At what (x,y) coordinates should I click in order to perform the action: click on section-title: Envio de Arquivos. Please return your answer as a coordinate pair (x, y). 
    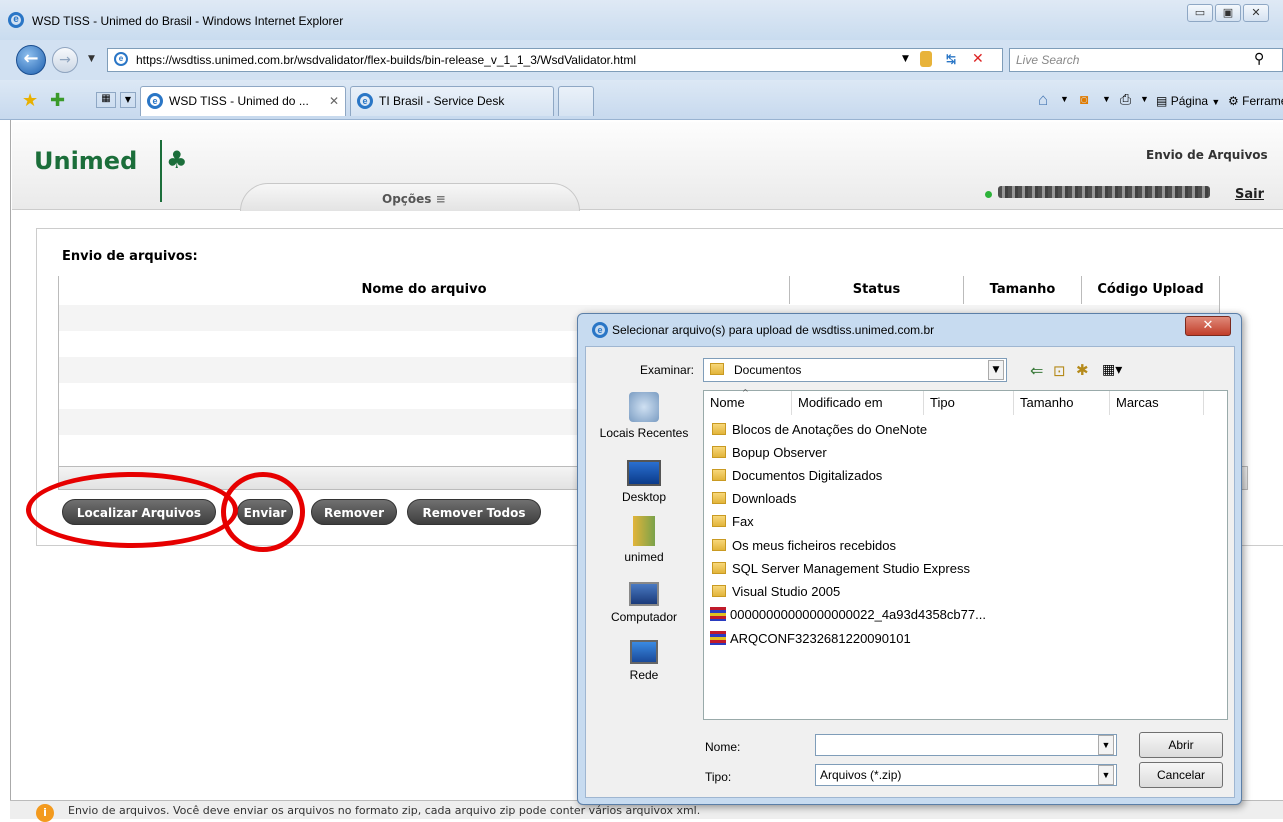
    Looking at the image, I should click on (1207, 155).